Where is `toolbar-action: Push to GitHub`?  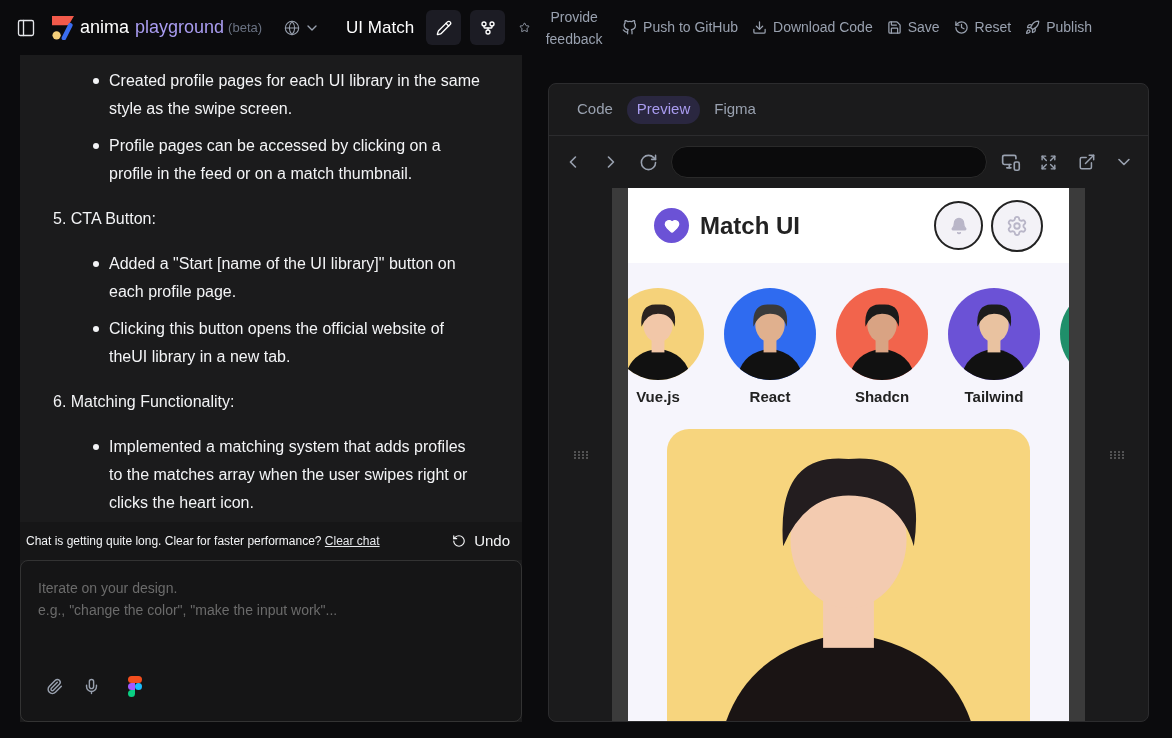 toolbar-action: Push to GitHub is located at coordinates (680, 27).